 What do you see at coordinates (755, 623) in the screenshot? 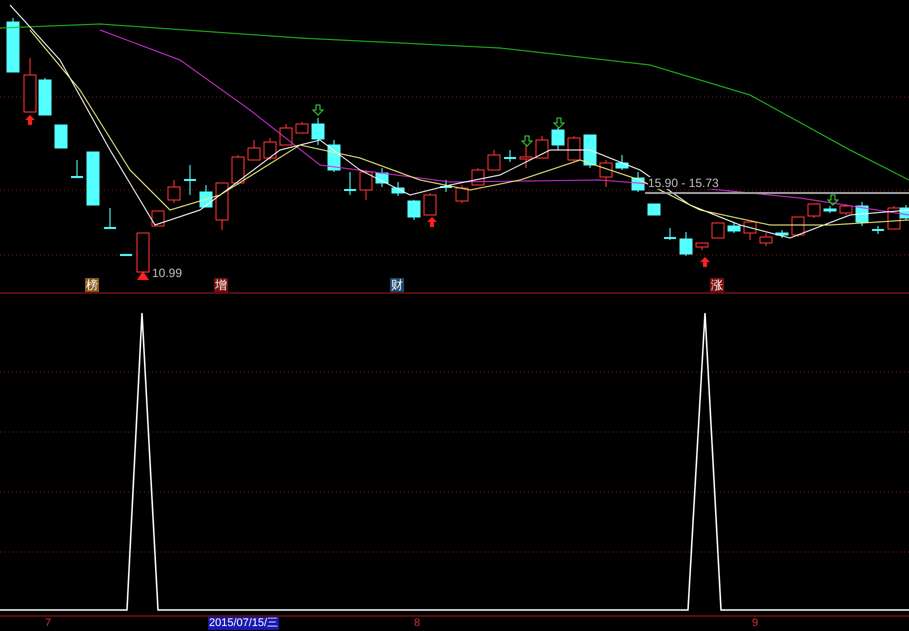
I see `date-label: 9` at bounding box center [755, 623].